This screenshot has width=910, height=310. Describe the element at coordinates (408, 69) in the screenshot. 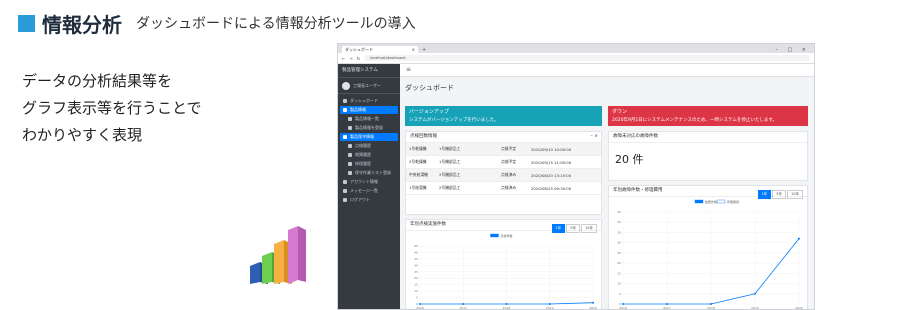

I see `menu-icon: ≡` at that location.